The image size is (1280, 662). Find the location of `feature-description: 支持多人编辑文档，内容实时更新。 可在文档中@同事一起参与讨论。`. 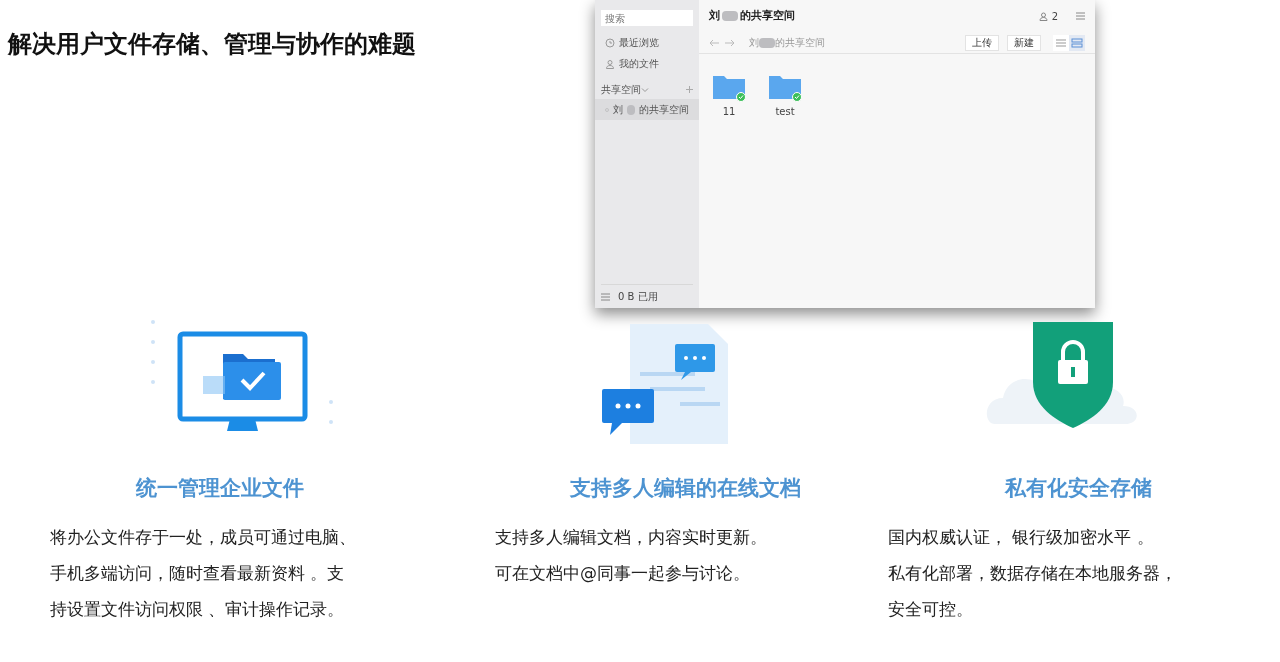

feature-description: 支持多人编辑文档，内容实时更新。 可在文档中@同事一起参与讨论。 is located at coordinates (631, 556).